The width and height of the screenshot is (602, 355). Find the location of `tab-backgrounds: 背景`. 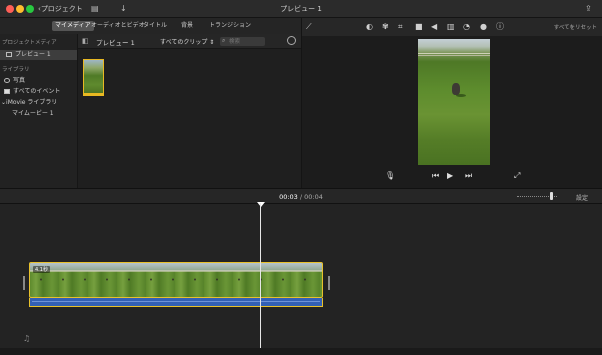

tab-backgrounds: 背景 is located at coordinates (187, 26).